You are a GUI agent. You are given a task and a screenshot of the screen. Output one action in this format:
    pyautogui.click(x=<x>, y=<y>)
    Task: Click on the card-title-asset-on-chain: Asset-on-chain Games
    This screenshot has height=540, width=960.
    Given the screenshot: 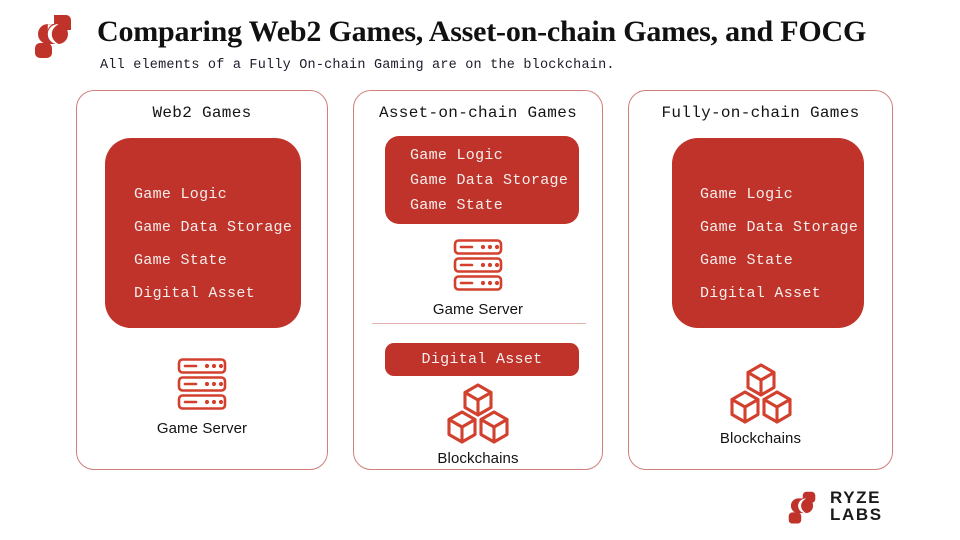 What is the action you would take?
    pyautogui.click(x=478, y=113)
    